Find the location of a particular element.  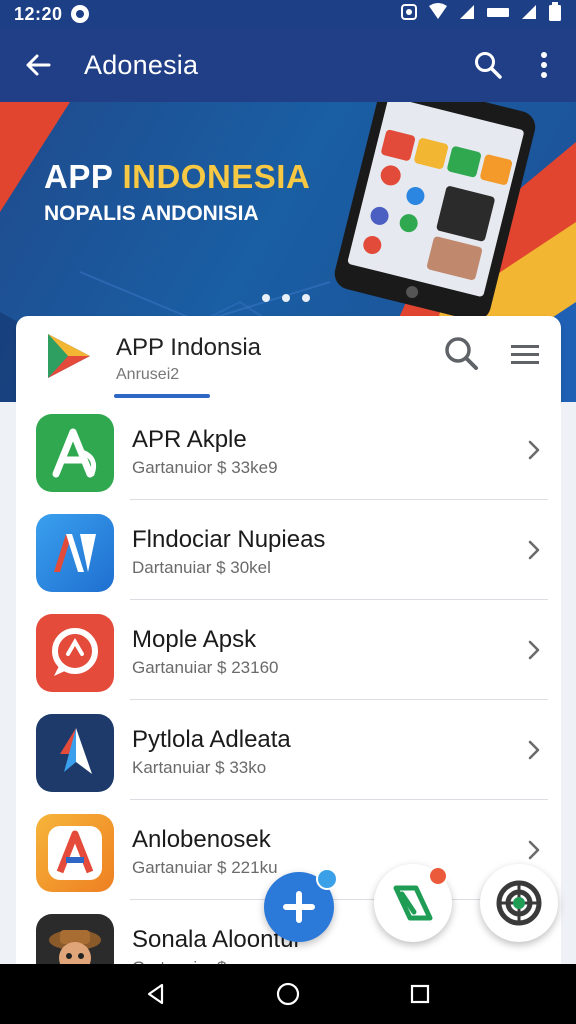

plus-icon is located at coordinates (299, 907).